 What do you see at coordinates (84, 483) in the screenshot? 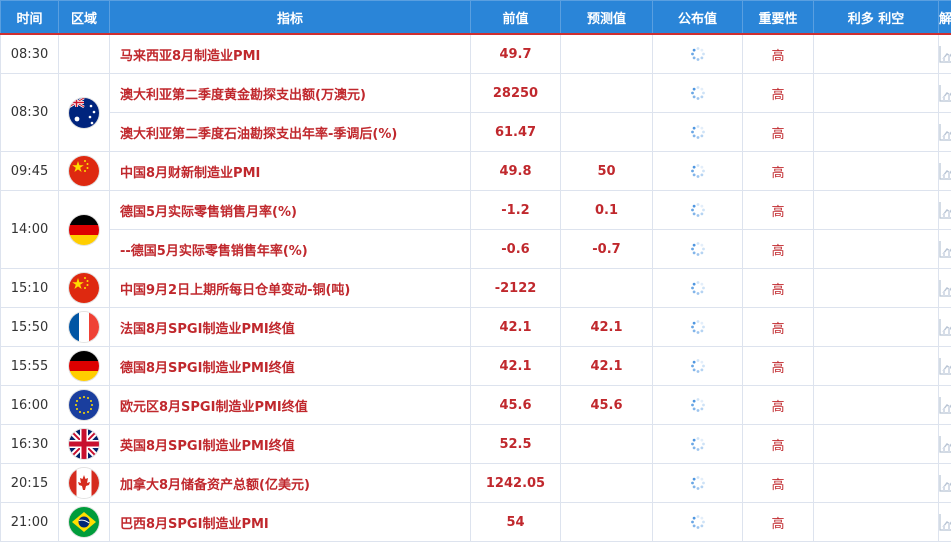
I see `canada-flag-icon` at bounding box center [84, 483].